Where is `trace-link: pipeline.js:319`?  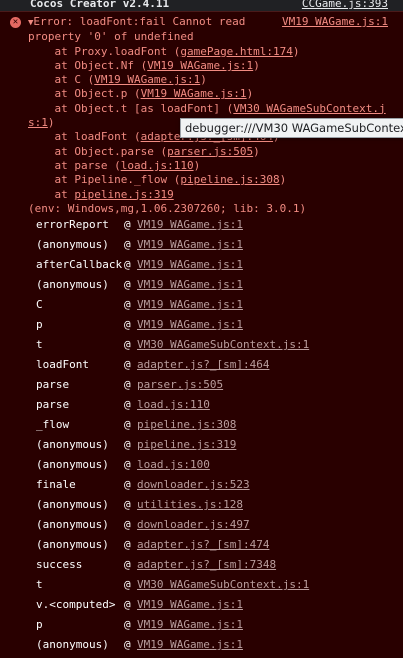
trace-link: pipeline.js:319 is located at coordinates (123, 194).